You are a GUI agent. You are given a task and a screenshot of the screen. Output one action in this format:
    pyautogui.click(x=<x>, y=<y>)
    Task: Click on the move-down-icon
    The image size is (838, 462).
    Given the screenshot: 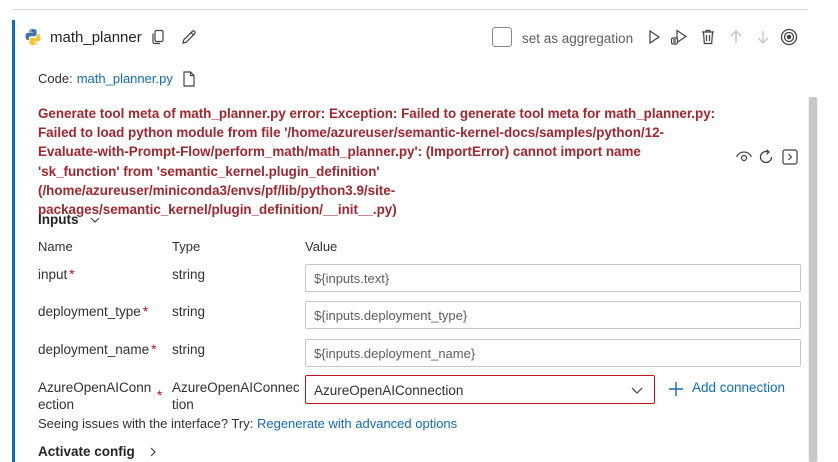 What is the action you would take?
    pyautogui.click(x=763, y=37)
    